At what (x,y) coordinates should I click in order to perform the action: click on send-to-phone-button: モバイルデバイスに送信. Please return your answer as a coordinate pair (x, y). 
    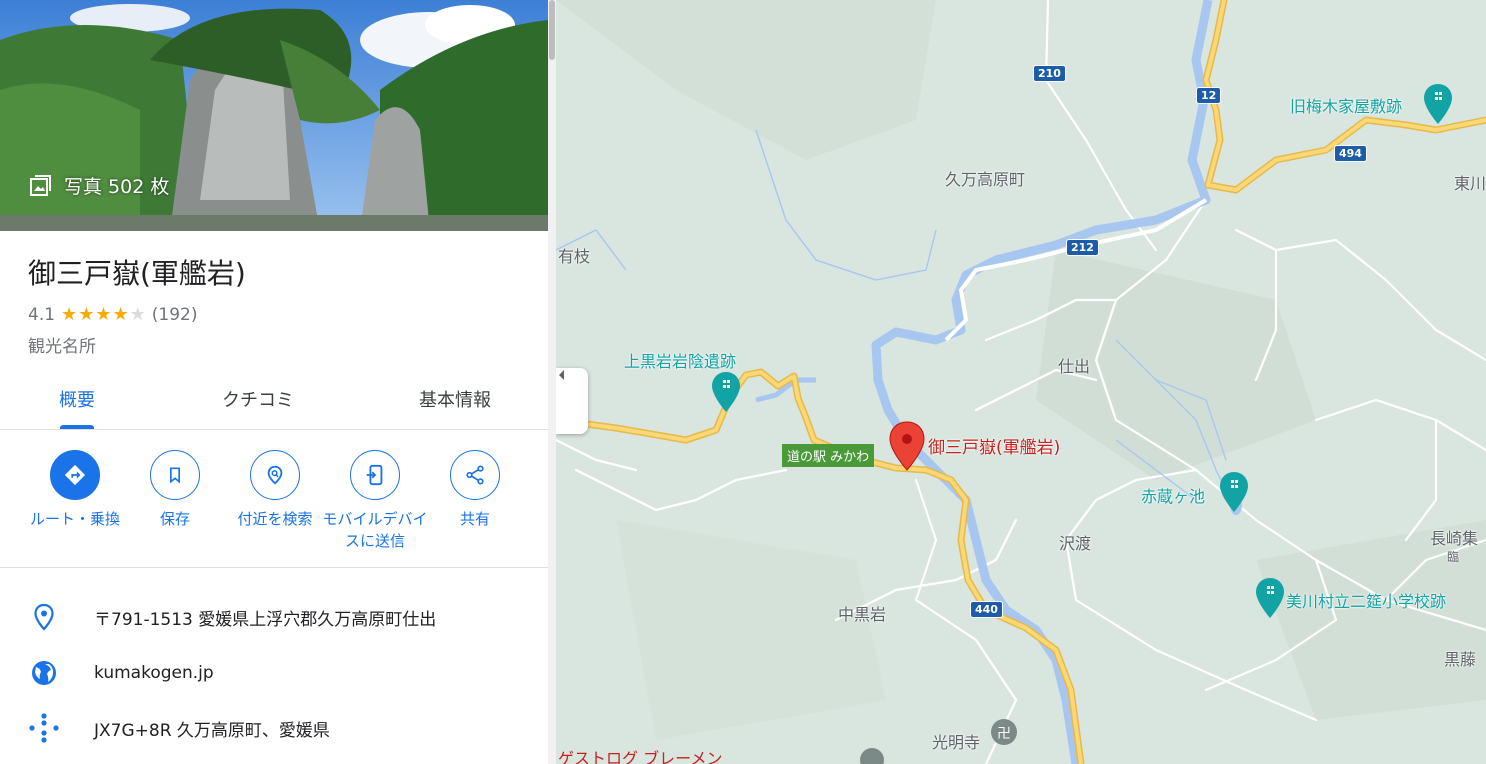
    Looking at the image, I should click on (375, 501).